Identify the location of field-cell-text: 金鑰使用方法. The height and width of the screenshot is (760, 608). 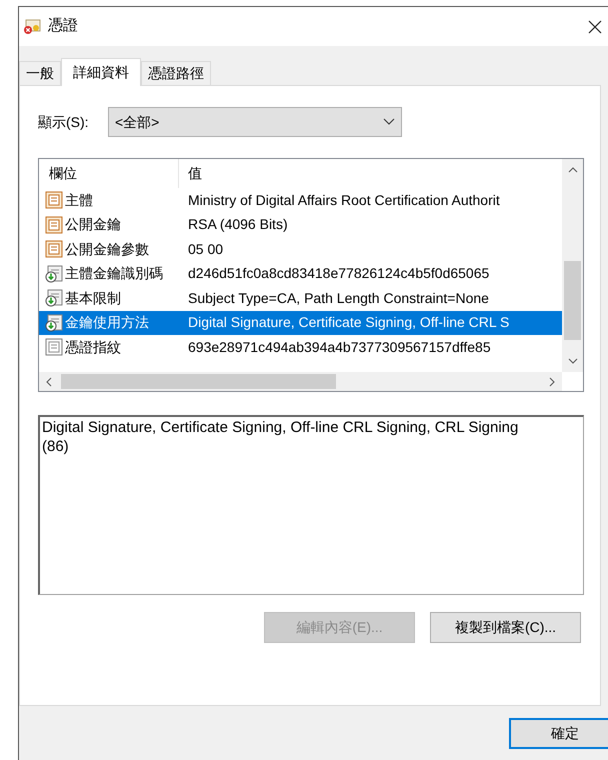
(107, 322).